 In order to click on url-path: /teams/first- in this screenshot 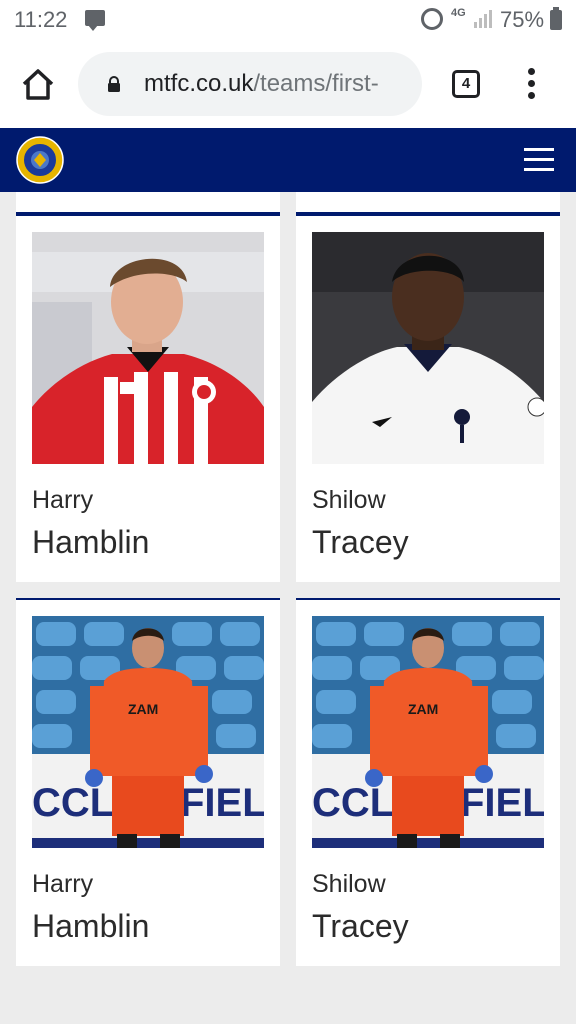, I will do `click(316, 83)`.